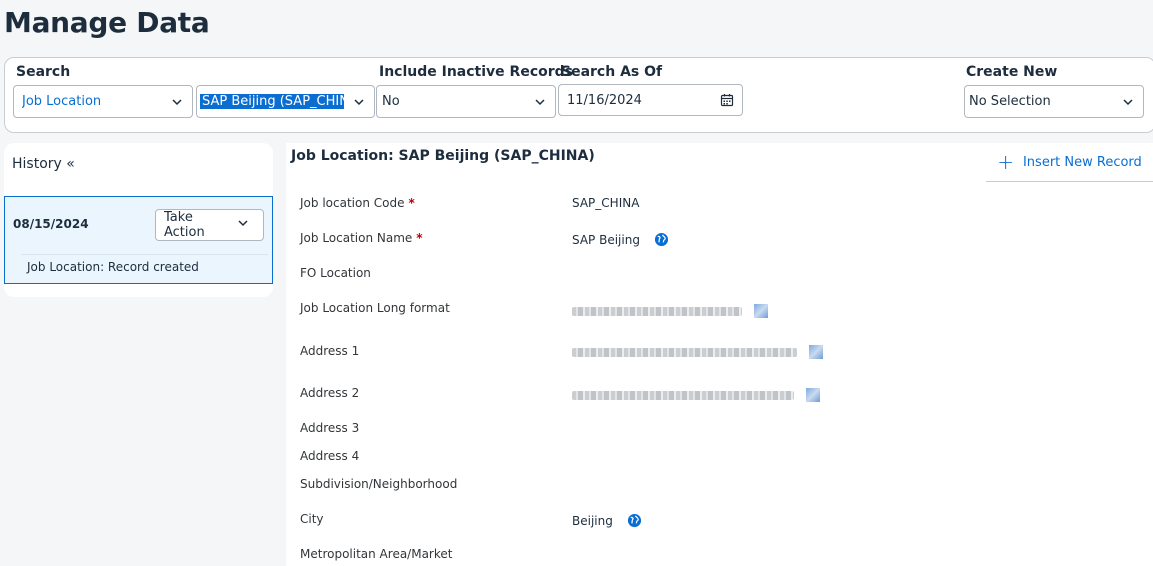  I want to click on take-action-label: Take Action, so click(184, 225).